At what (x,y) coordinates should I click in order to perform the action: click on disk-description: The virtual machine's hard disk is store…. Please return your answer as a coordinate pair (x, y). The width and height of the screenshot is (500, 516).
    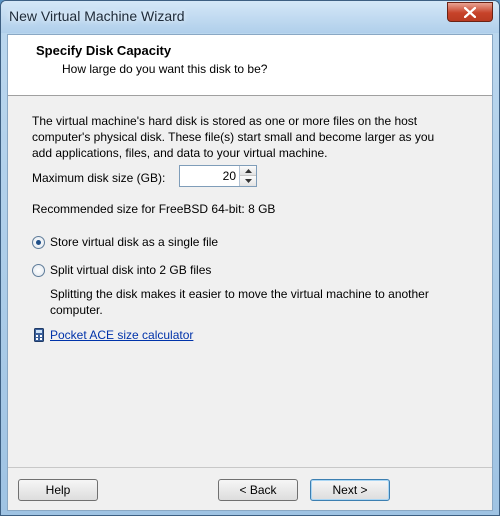
    Looking at the image, I should click on (233, 137).